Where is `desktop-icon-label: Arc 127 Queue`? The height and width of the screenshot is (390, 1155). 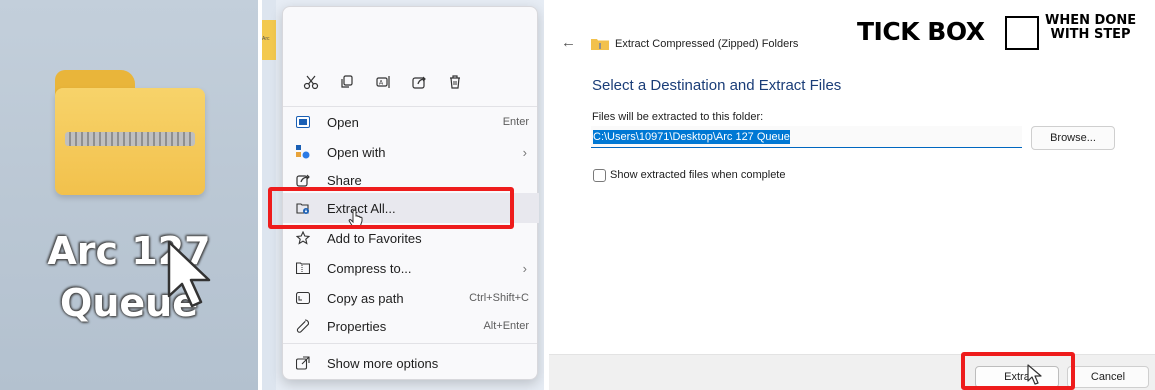
desktop-icon-label: Arc 127 Queue is located at coordinates (129, 277).